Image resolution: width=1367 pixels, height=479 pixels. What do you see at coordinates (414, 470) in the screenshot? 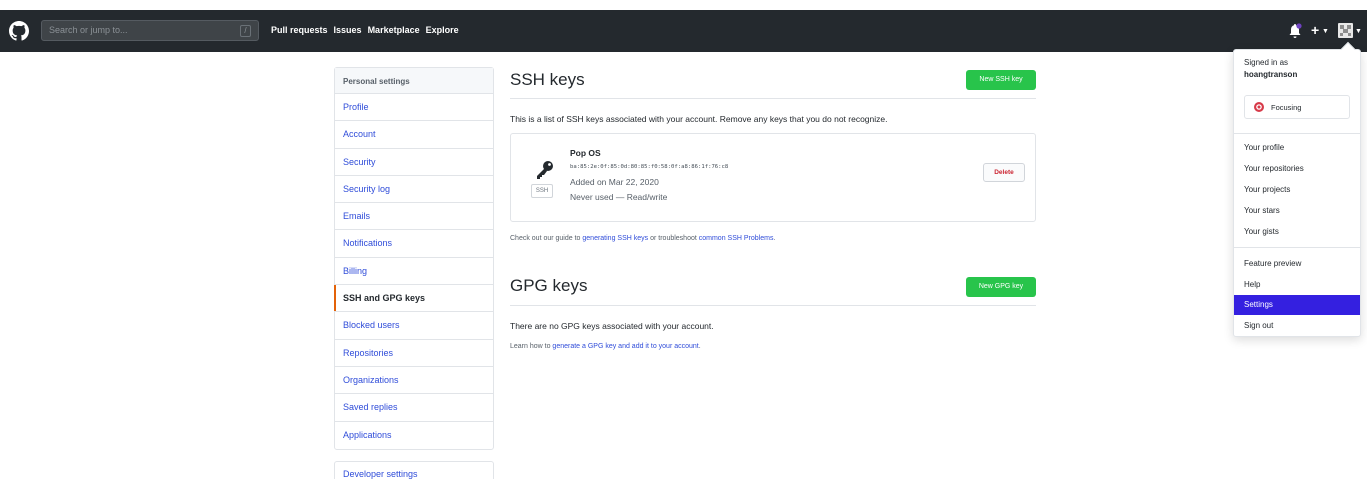
I see `sidebar-item-developer-settings: Developer settings` at bounding box center [414, 470].